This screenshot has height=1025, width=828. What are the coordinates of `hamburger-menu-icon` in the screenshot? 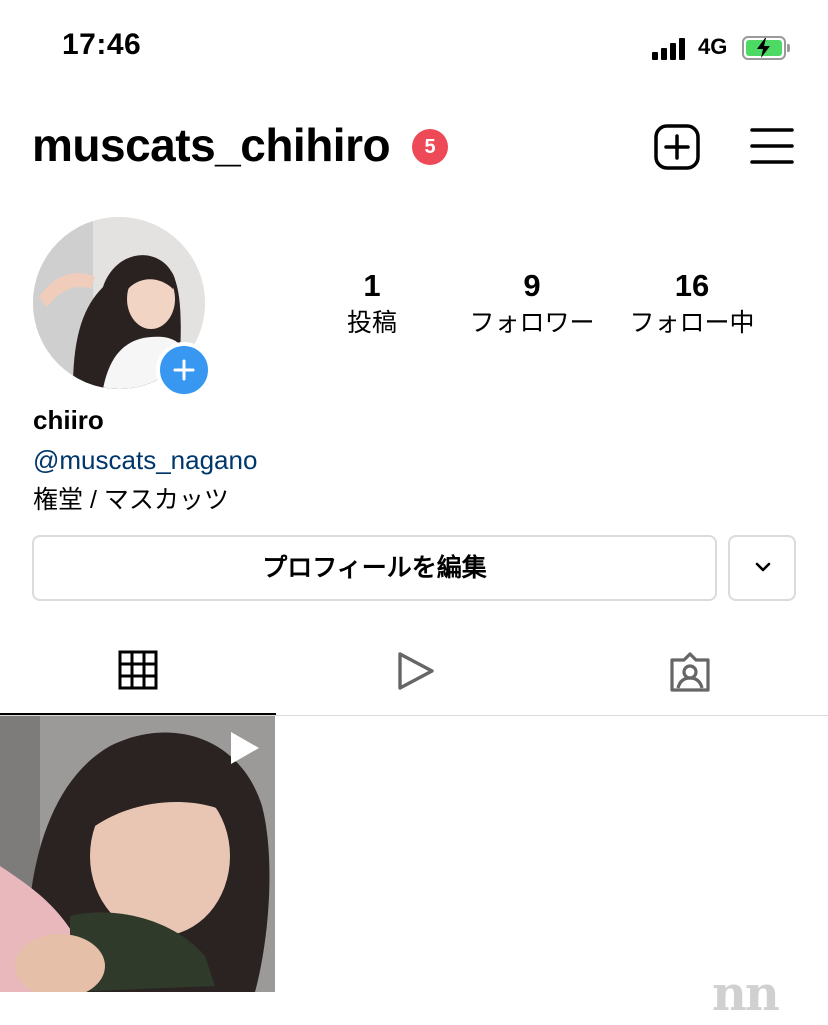 It's located at (772, 146).